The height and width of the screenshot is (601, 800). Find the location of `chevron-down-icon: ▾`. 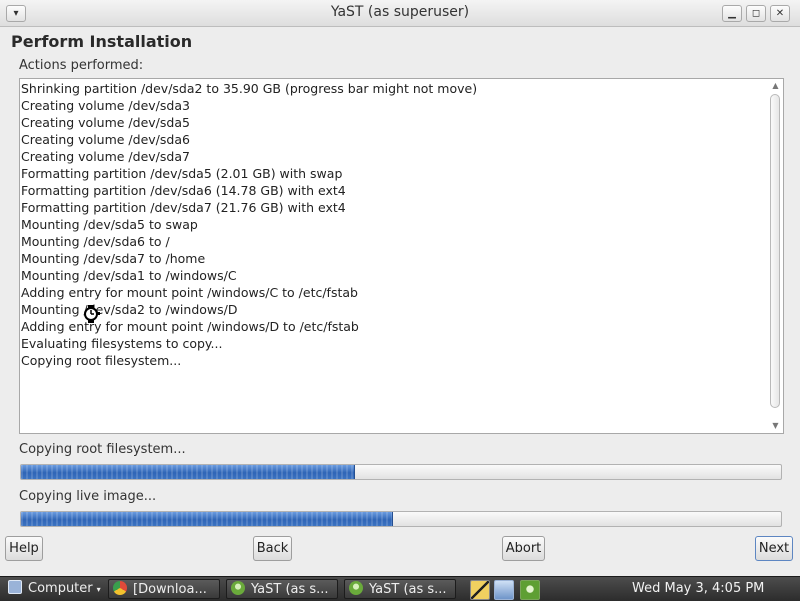

chevron-down-icon: ▾ is located at coordinates (98, 589).